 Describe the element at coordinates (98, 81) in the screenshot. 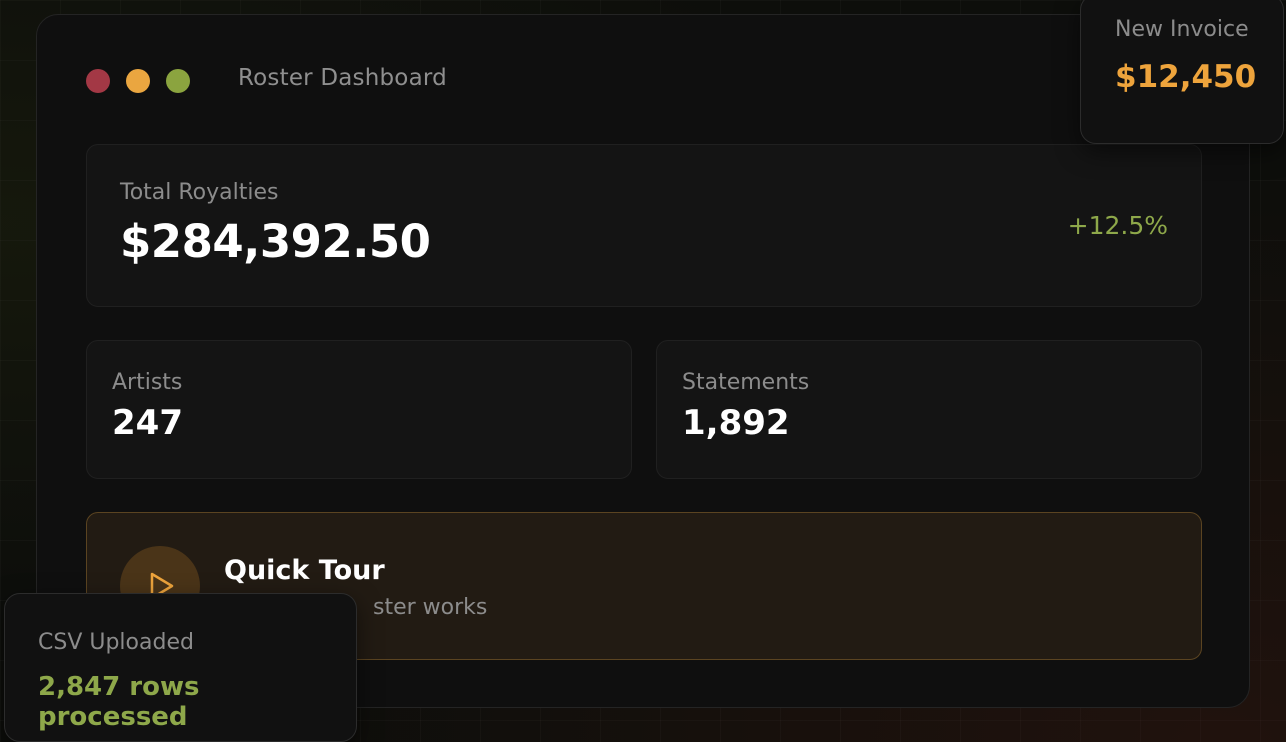

I see `window-close-button` at that location.